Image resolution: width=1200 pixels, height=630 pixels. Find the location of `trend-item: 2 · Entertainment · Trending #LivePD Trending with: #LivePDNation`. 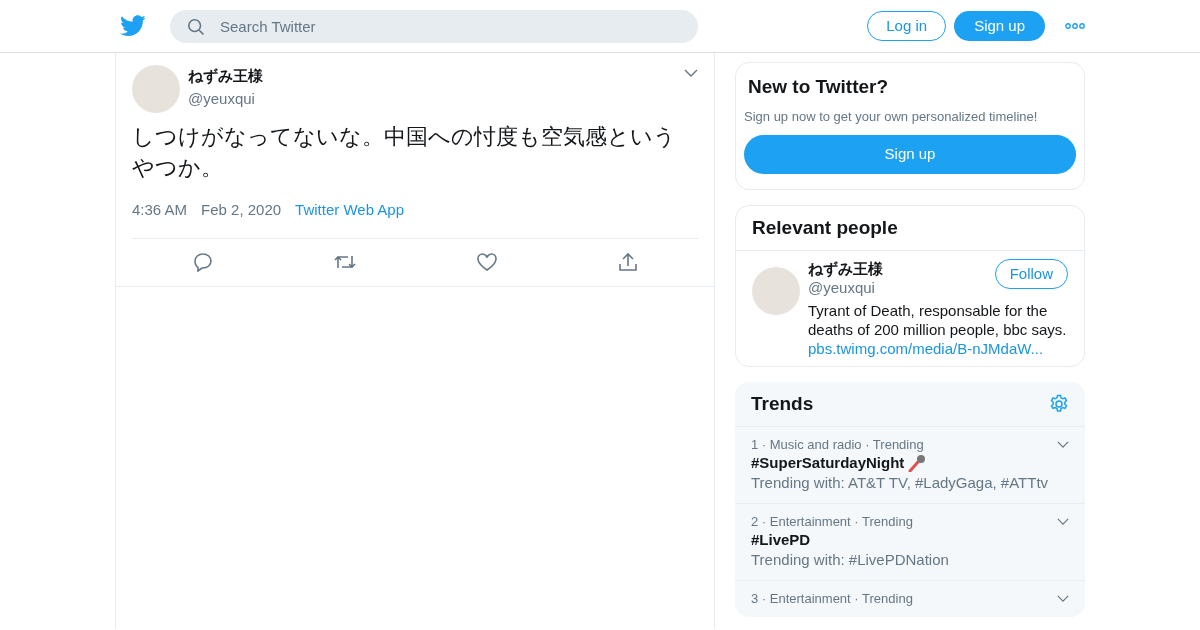

trend-item: 2 · Entertainment · Trending #LivePD Trending with: #LivePDNation is located at coordinates (910, 541).